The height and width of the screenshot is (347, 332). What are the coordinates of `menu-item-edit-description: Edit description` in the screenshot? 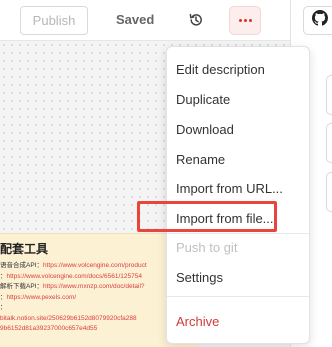 It's located at (220, 69).